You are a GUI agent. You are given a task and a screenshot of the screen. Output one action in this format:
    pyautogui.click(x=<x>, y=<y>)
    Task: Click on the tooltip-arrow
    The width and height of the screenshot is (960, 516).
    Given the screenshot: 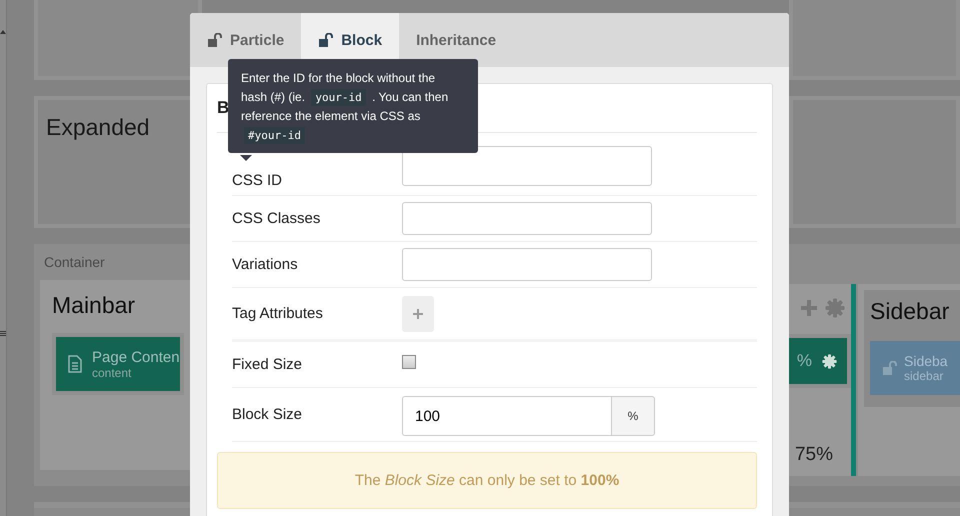 What is the action you would take?
    pyautogui.click(x=246, y=158)
    